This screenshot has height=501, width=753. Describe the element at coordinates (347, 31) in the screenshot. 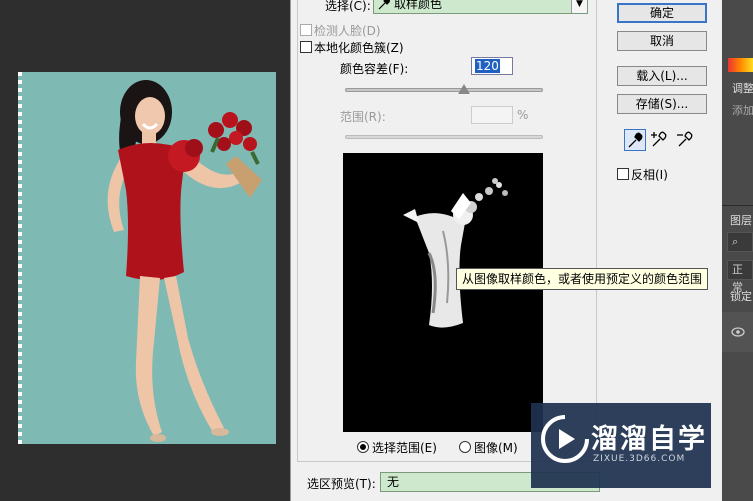

I see `detect-faces-label: 检测人脸(D)` at that location.